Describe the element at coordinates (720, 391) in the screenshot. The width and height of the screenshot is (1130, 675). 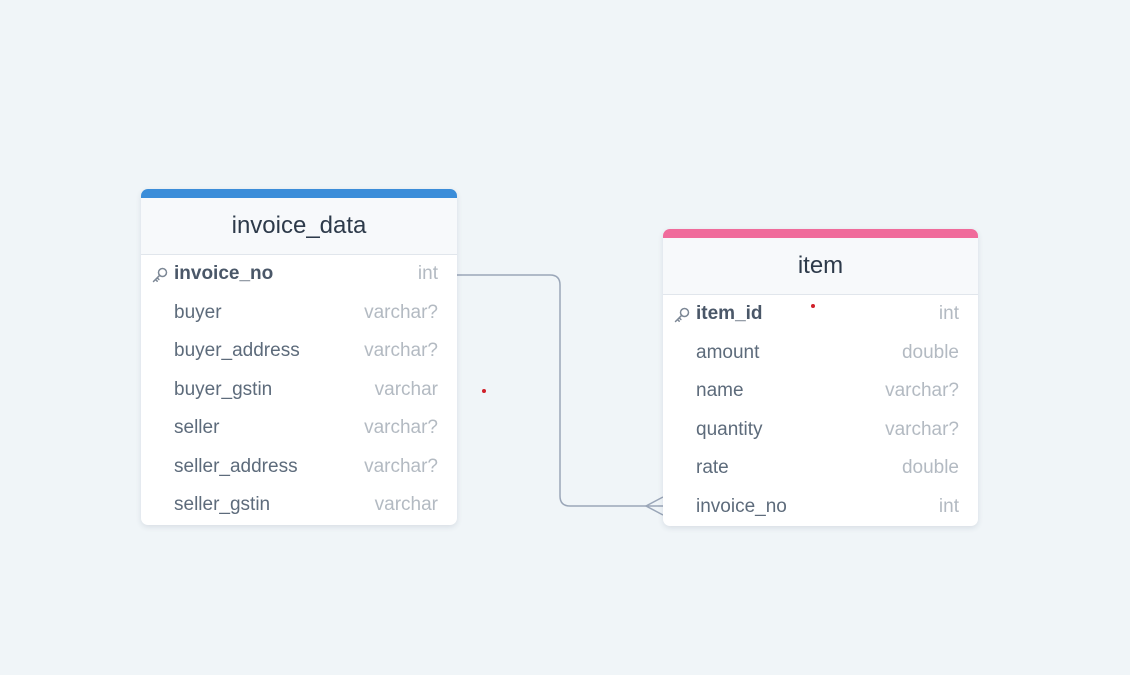
I see `column-name: name` at that location.